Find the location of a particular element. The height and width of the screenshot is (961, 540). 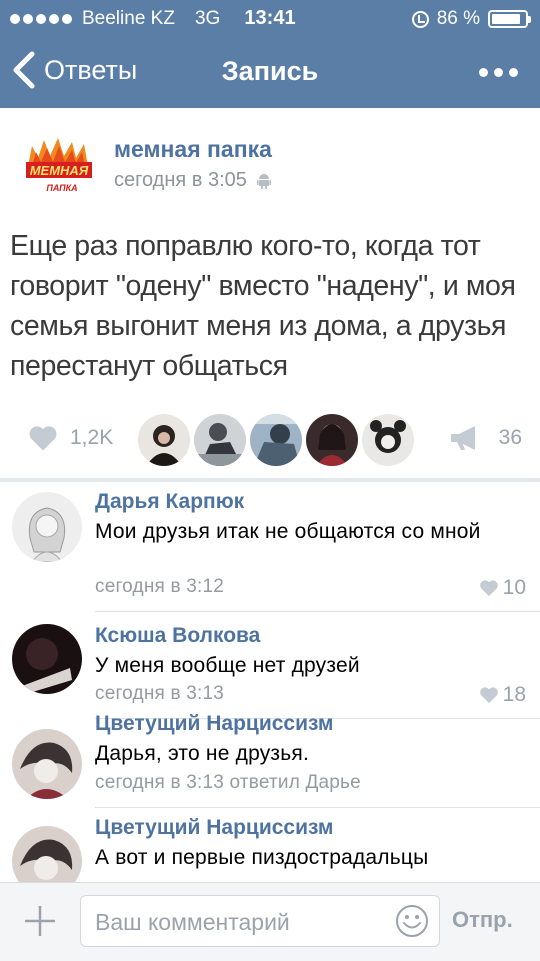

commenter-name: Ксюша Волкова is located at coordinates (177, 636).